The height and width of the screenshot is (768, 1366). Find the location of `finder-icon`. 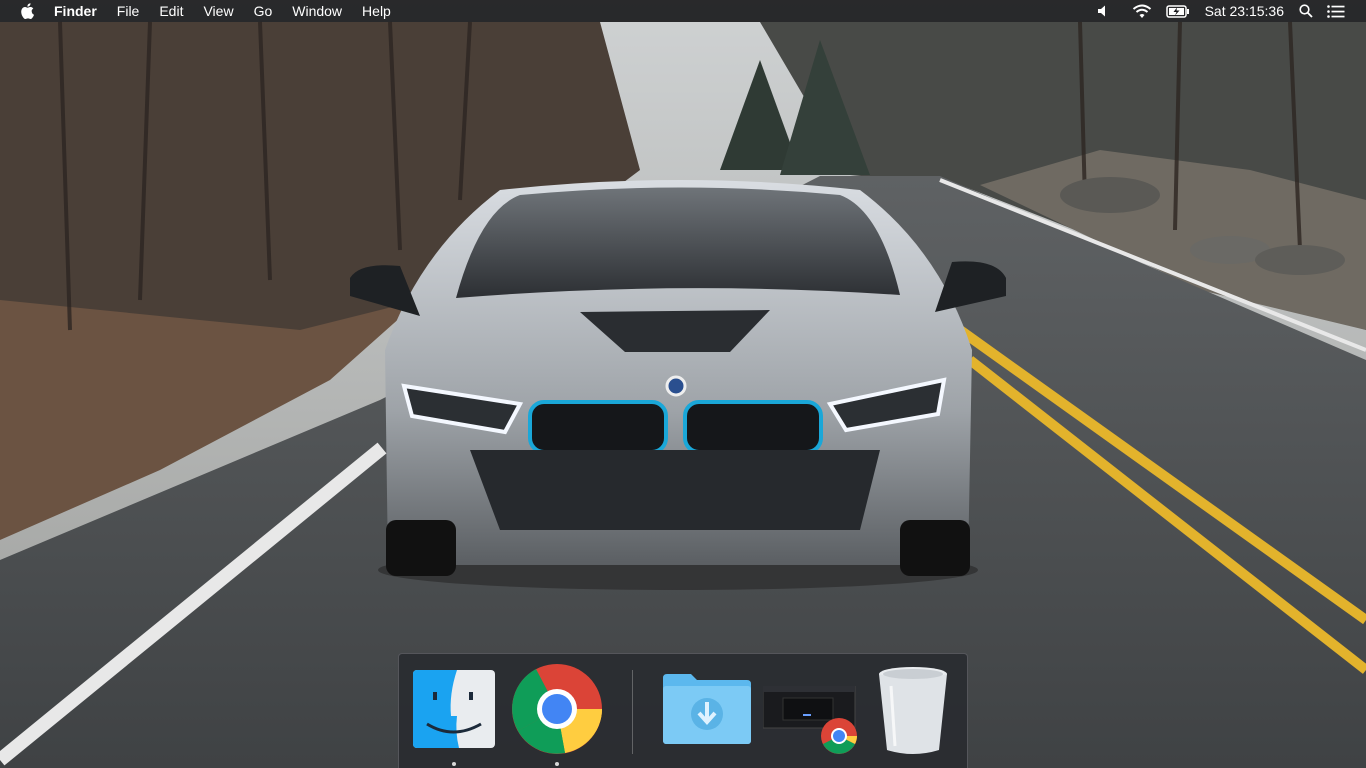

finder-icon is located at coordinates (454, 709).